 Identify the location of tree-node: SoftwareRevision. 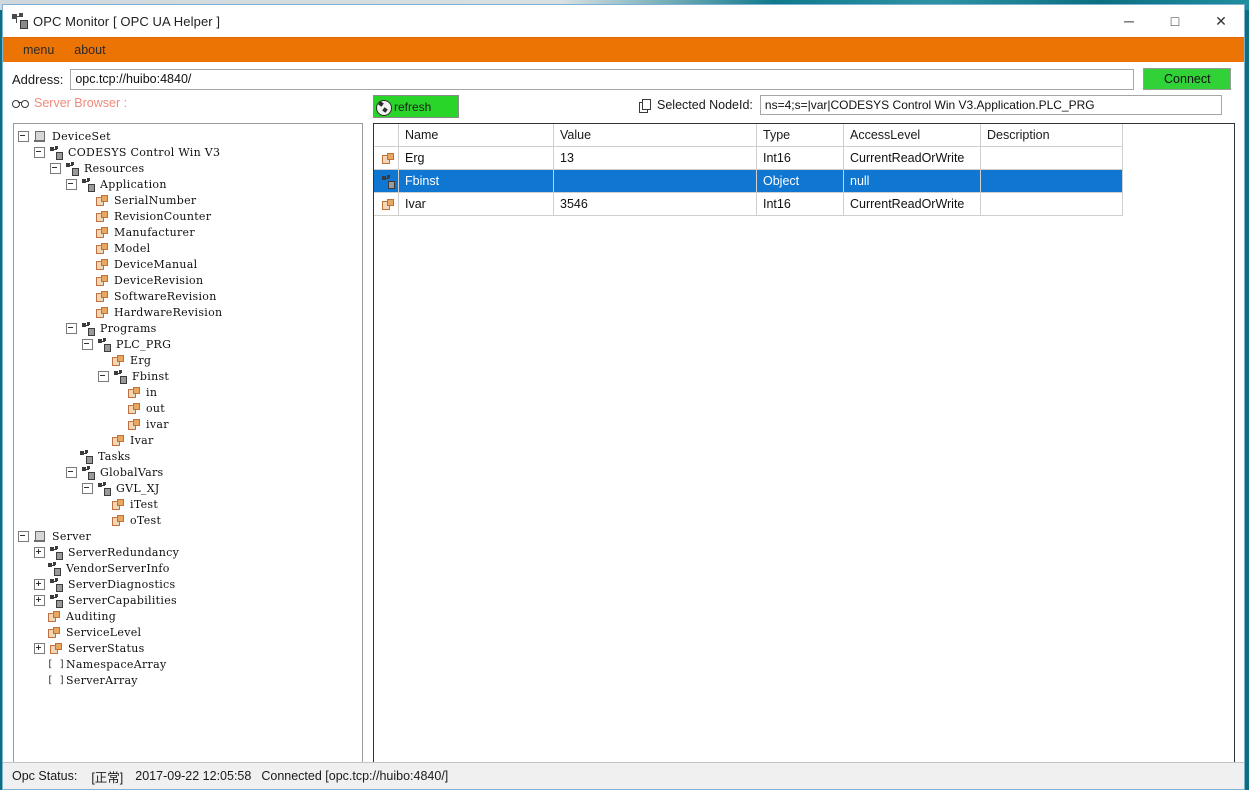
(190, 296).